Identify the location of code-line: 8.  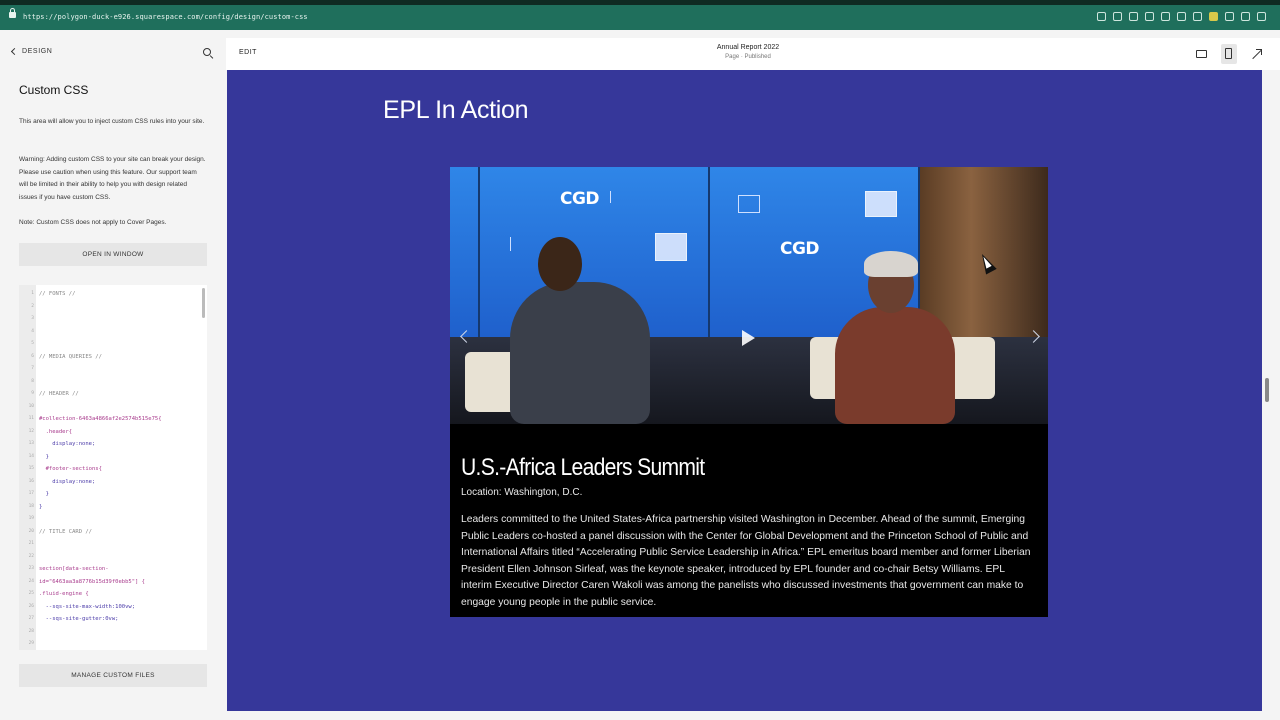
(113, 383).